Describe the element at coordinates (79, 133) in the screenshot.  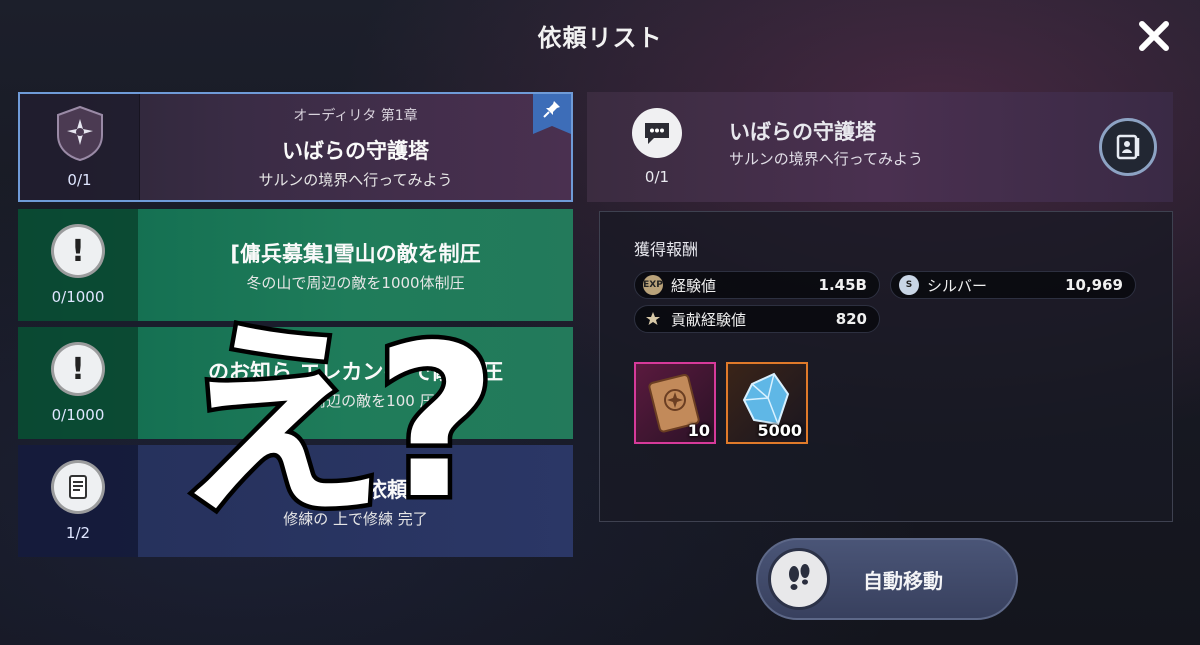
I see `chapter-shield-icon` at that location.